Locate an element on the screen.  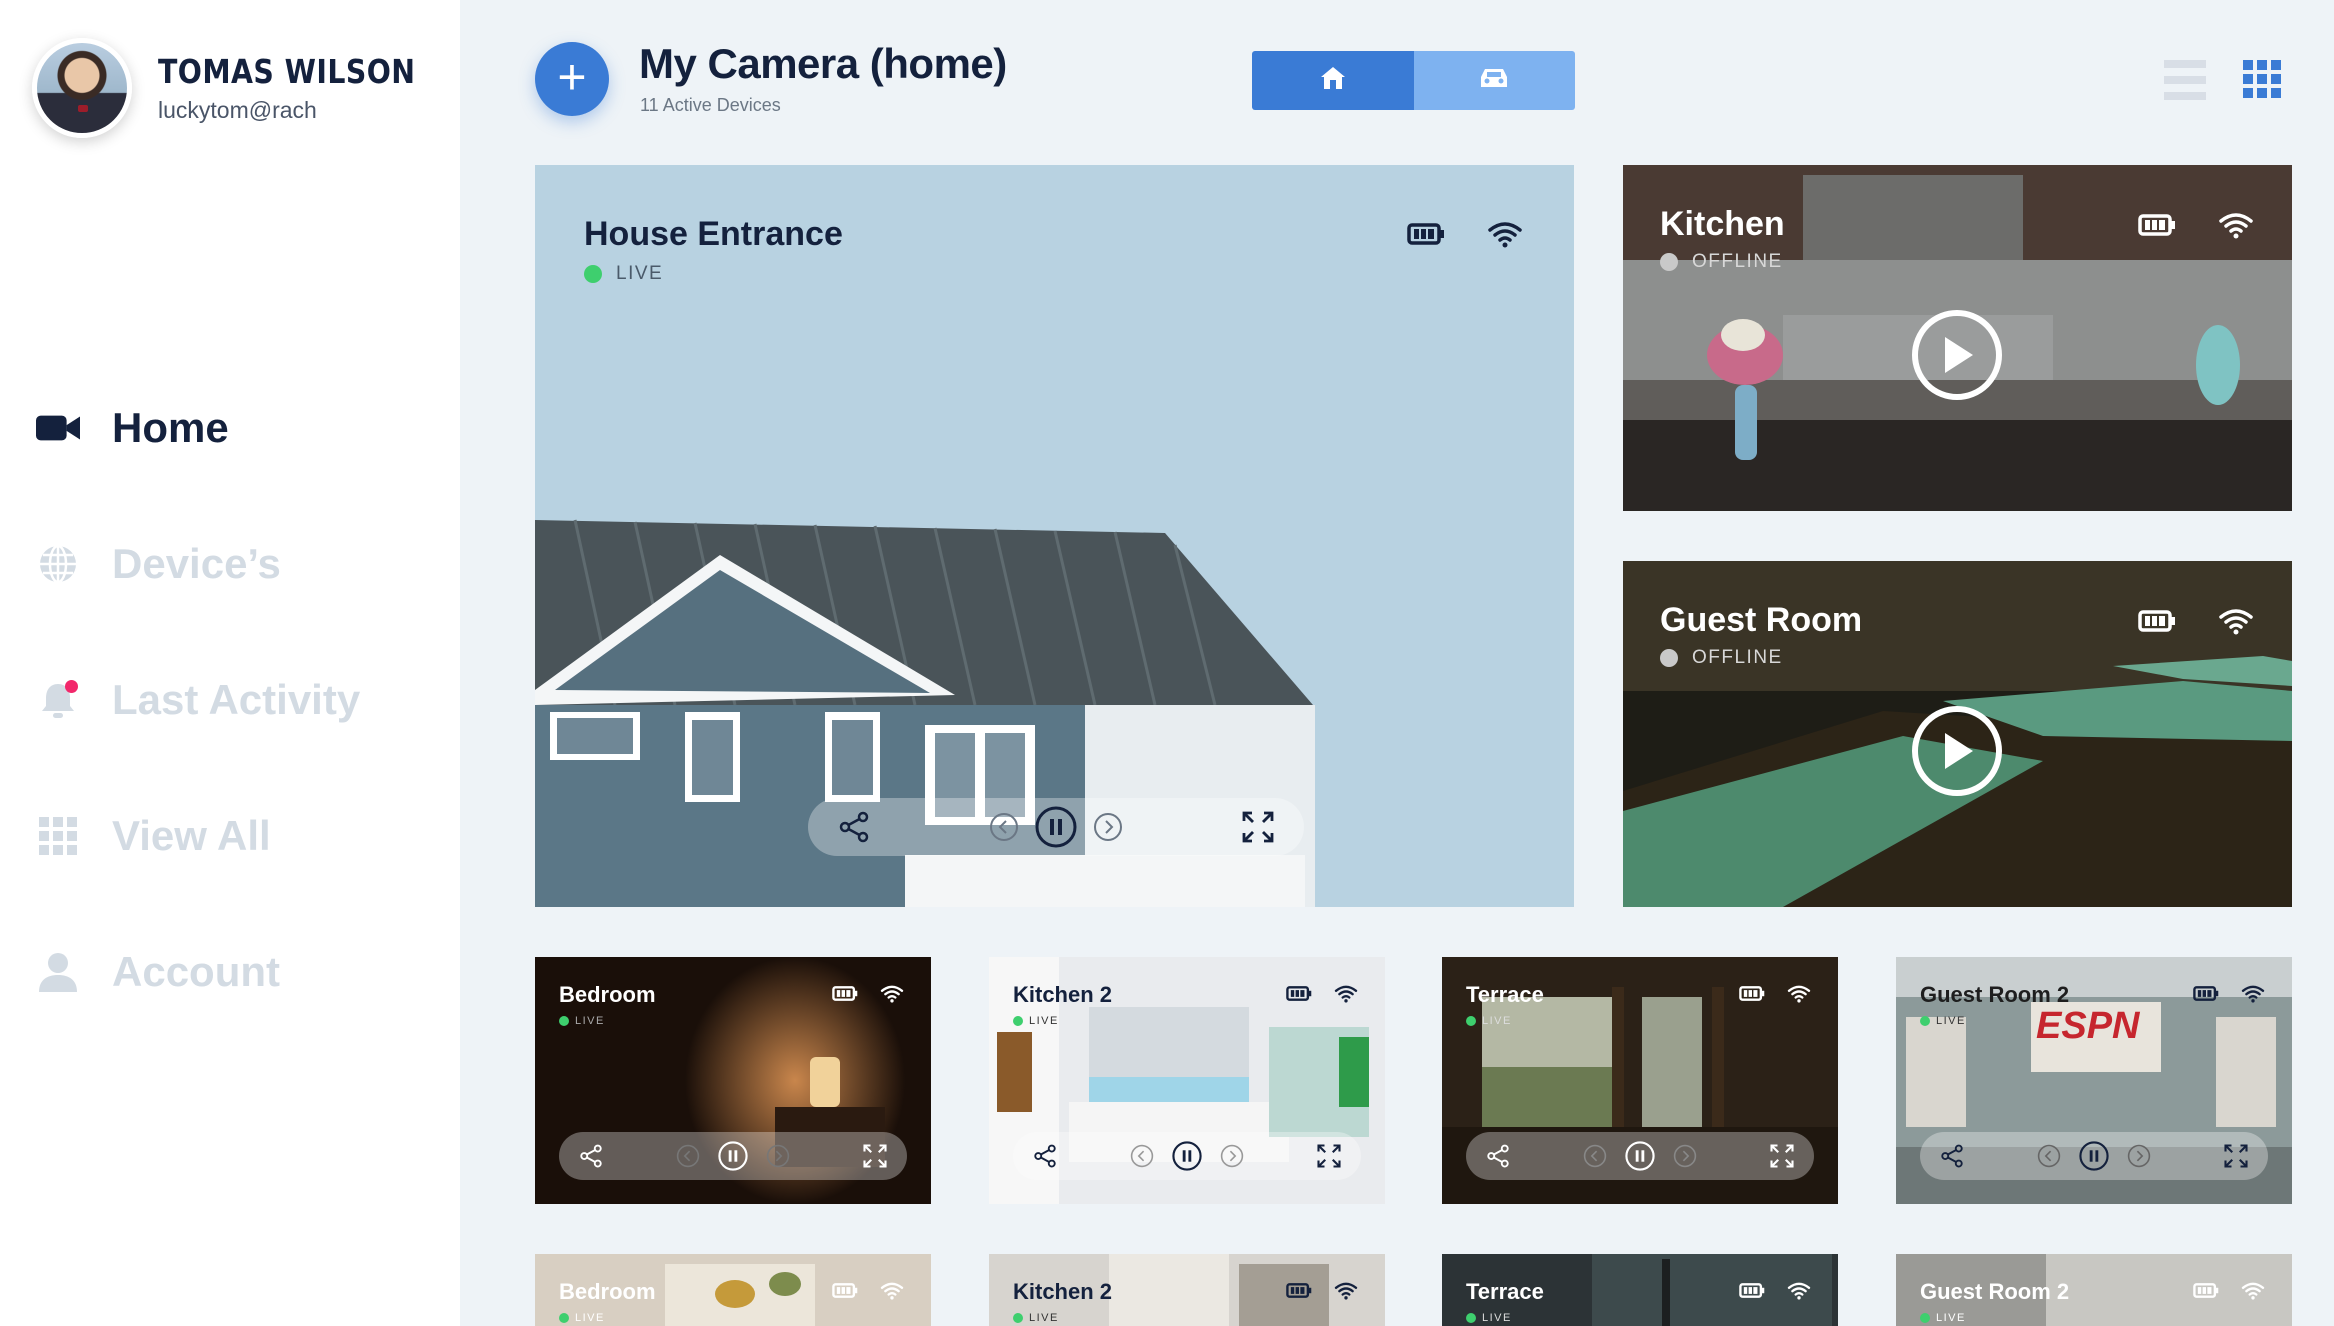
user-profile: TOMAS WILSON luckytom@rach is located at coordinates (244, 88).